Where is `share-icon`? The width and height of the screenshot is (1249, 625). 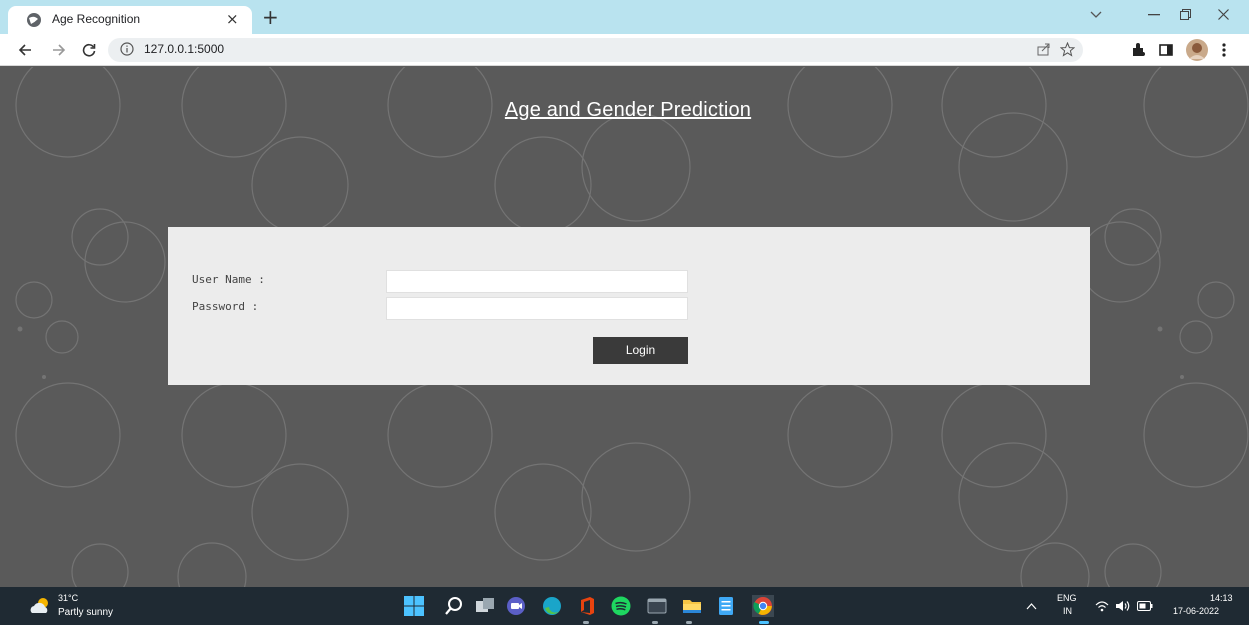
share-icon is located at coordinates (1044, 49).